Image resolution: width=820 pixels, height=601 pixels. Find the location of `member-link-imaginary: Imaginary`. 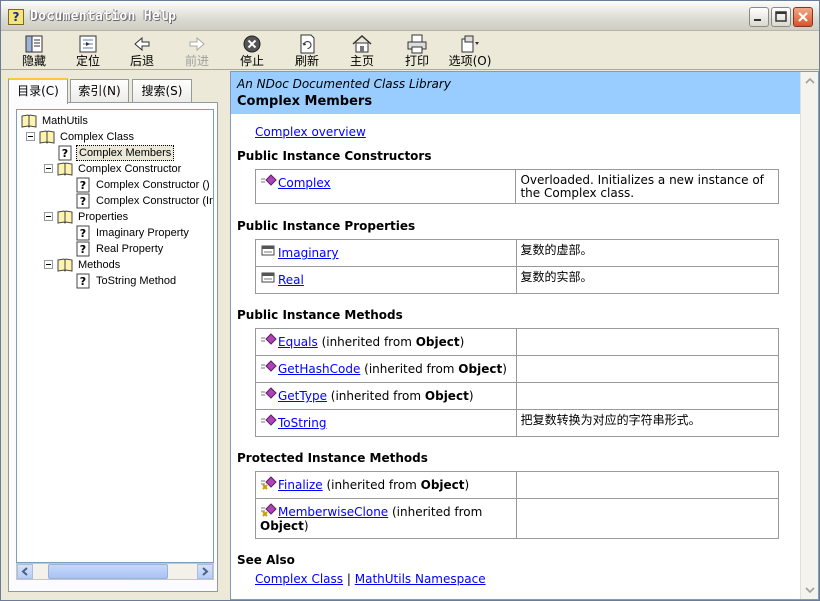

member-link-imaginary: Imaginary is located at coordinates (308, 253).